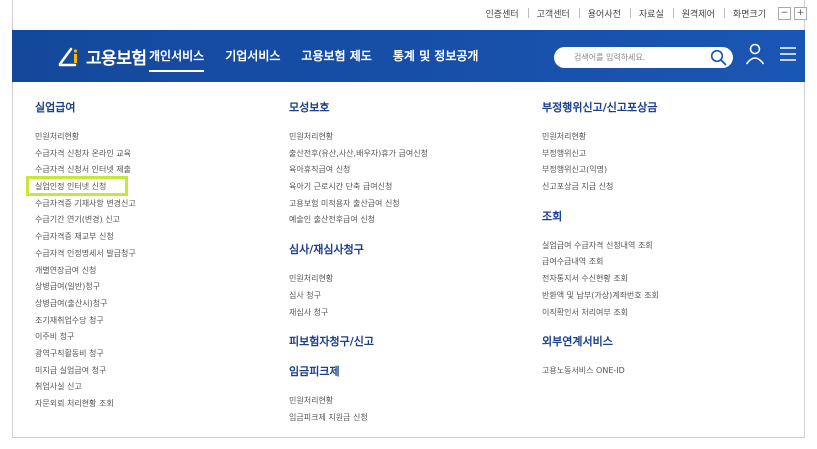  I want to click on global-nav: 개인서비스 기업서비스 고용보험 제도 통계 및 정보공개, so click(324, 56).